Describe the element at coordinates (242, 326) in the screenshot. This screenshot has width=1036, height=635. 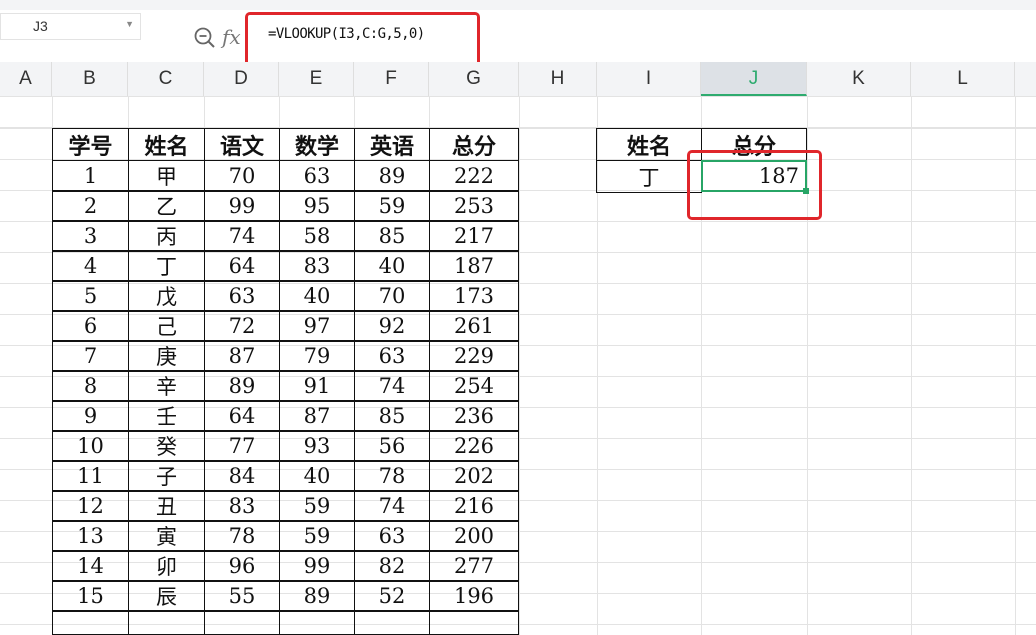
I see `table-cell-chinese: 72` at that location.